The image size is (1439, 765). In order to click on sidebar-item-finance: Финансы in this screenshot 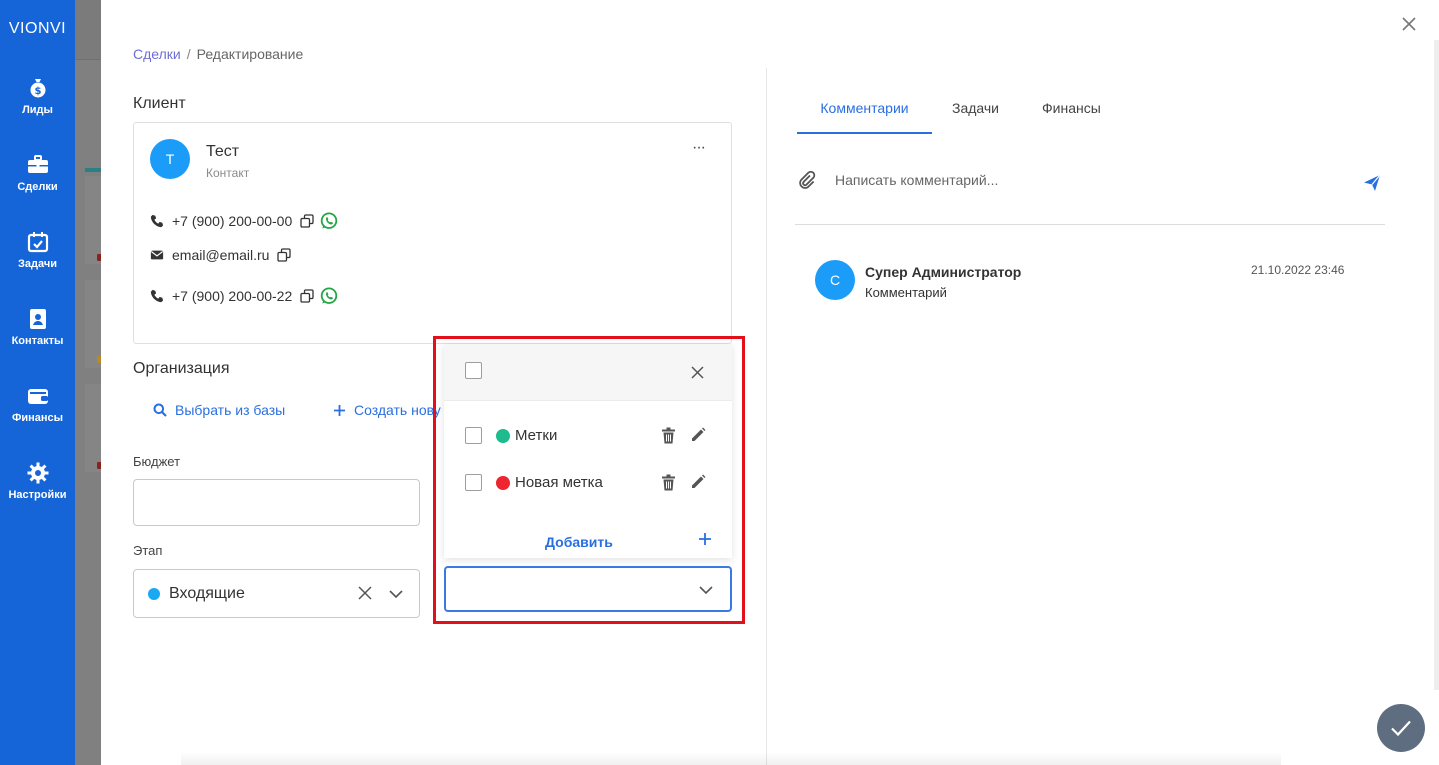, I will do `click(37, 404)`.